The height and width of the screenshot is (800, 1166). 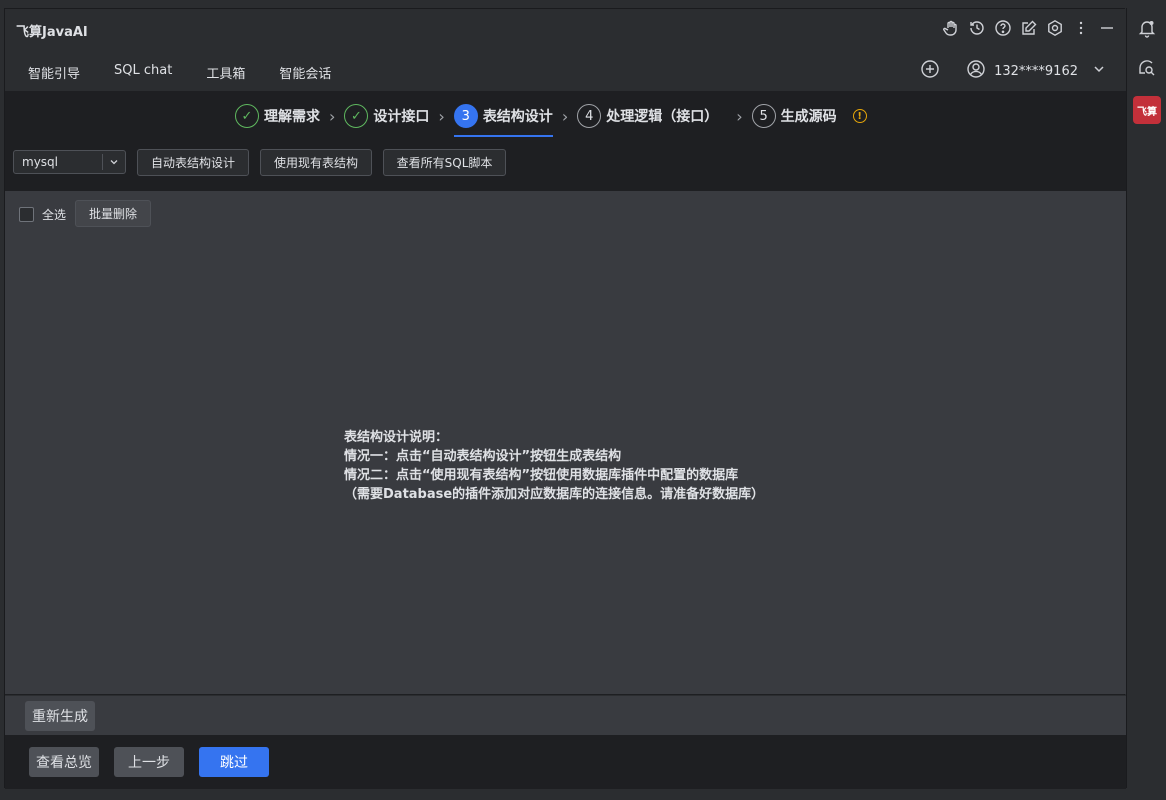 I want to click on step-number: 4, so click(x=589, y=116).